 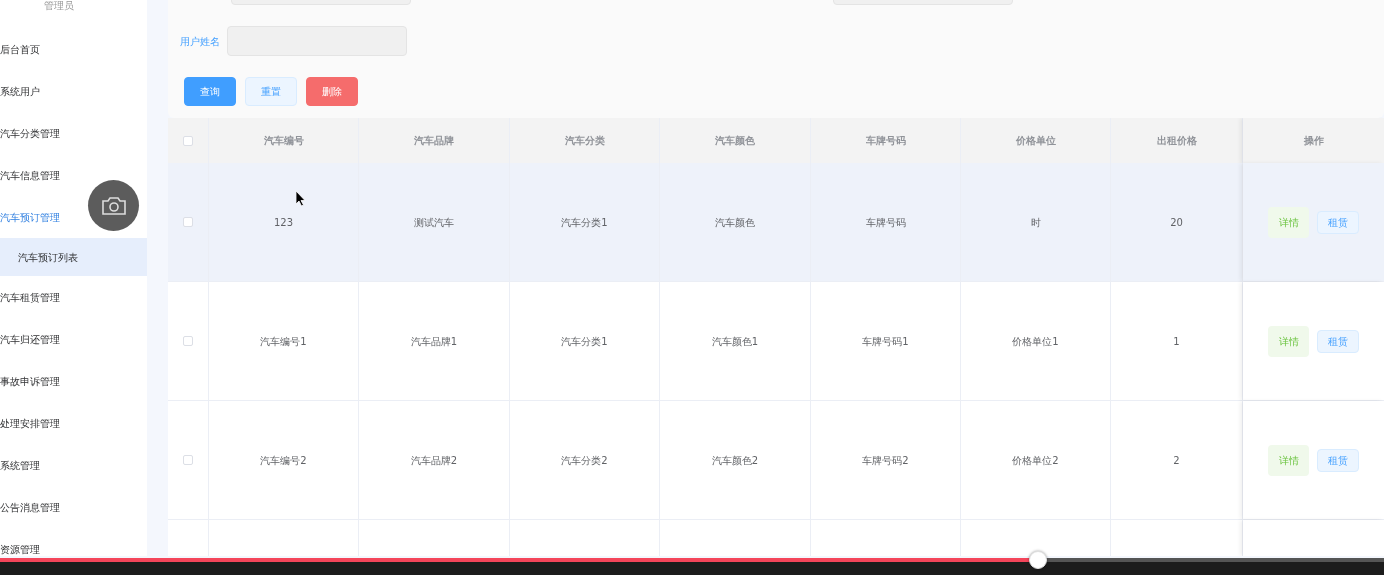 I want to click on cursor-icon, so click(x=301, y=198).